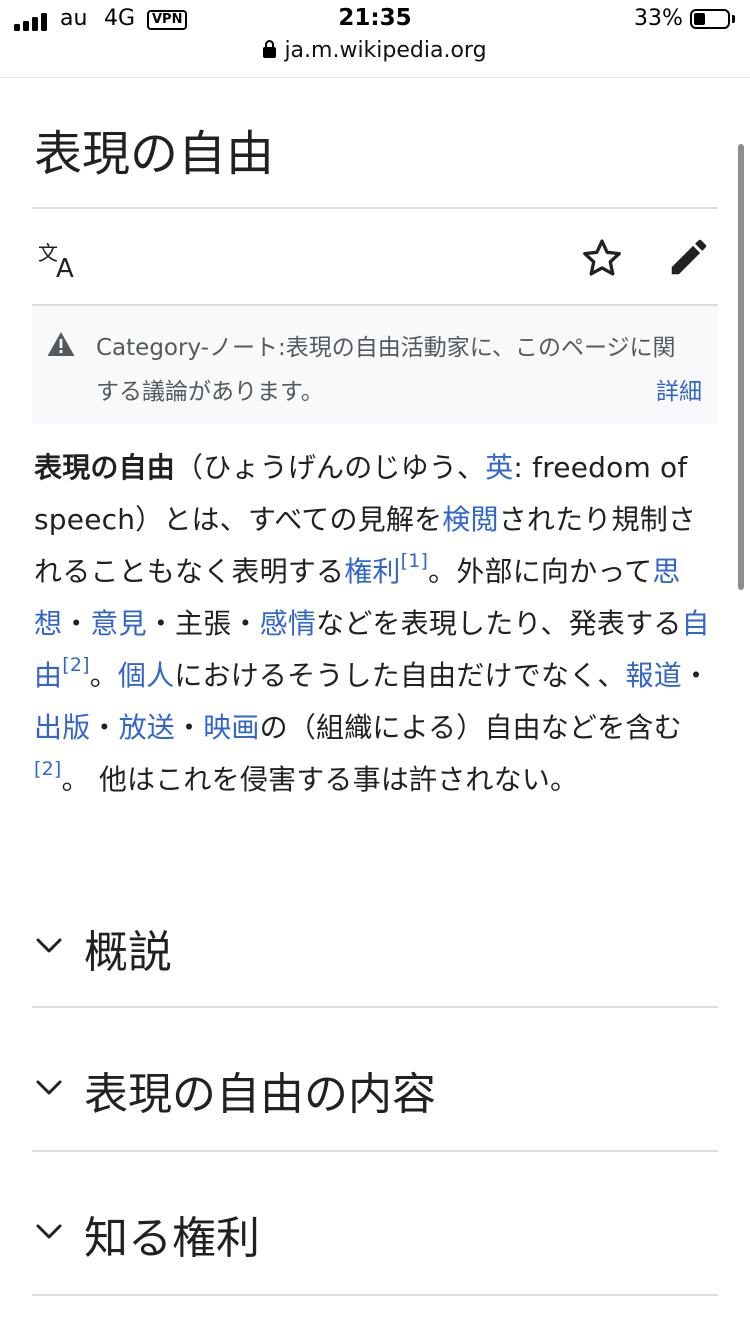 The width and height of the screenshot is (750, 1334). What do you see at coordinates (602, 258) in the screenshot?
I see `star-icon` at bounding box center [602, 258].